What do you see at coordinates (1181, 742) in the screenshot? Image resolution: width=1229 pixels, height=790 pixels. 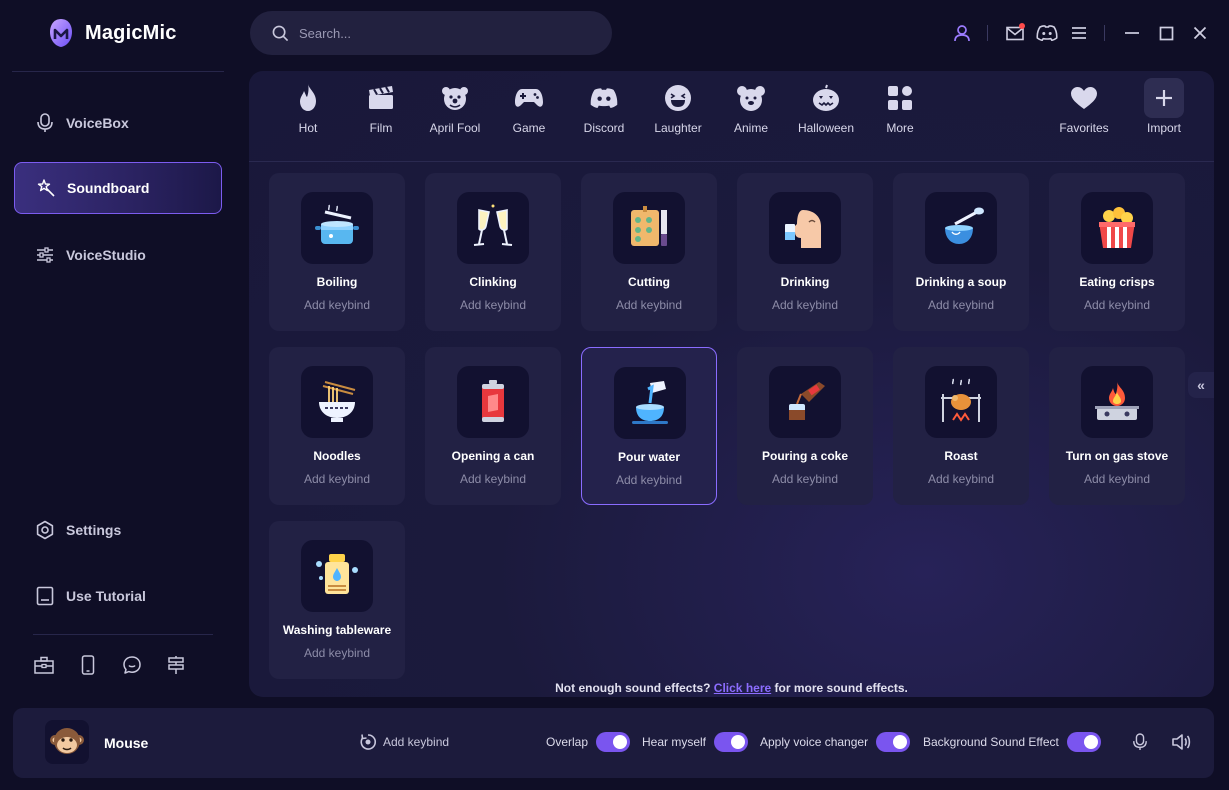 I see `speaker-icon` at bounding box center [1181, 742].